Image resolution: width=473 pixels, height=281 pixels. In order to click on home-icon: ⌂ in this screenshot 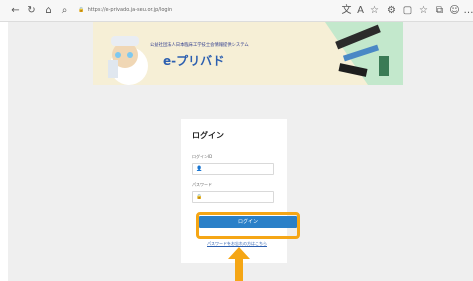, I will do `click(48, 10)`.